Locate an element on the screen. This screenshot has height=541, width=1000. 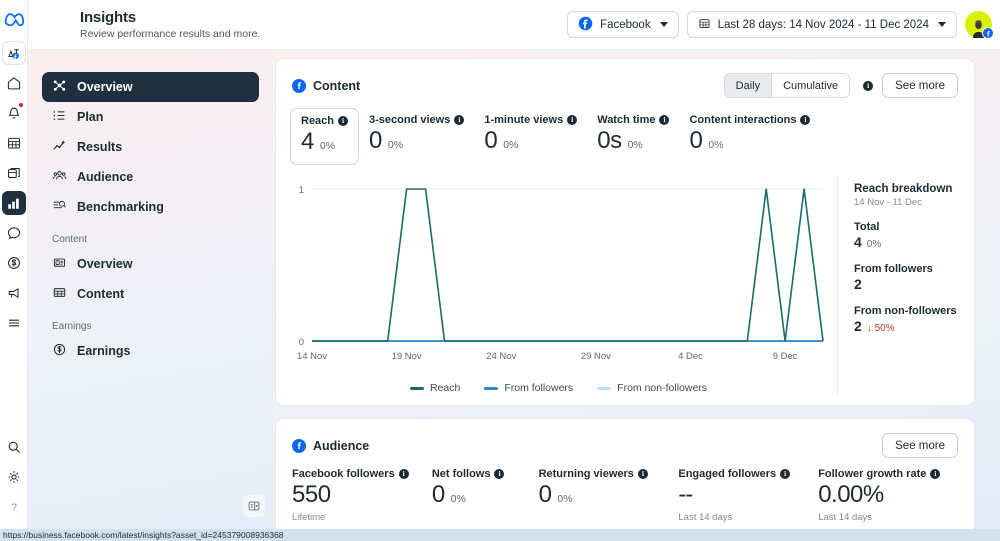
breakdown-delta-number: 50% is located at coordinates (884, 328).